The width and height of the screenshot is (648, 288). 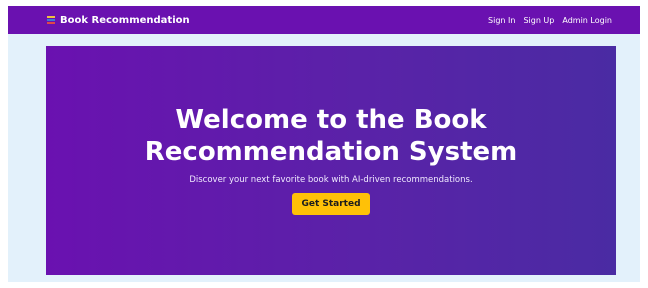 I want to click on nav-links: Sign In Sign Up Admin Login, so click(x=550, y=20).